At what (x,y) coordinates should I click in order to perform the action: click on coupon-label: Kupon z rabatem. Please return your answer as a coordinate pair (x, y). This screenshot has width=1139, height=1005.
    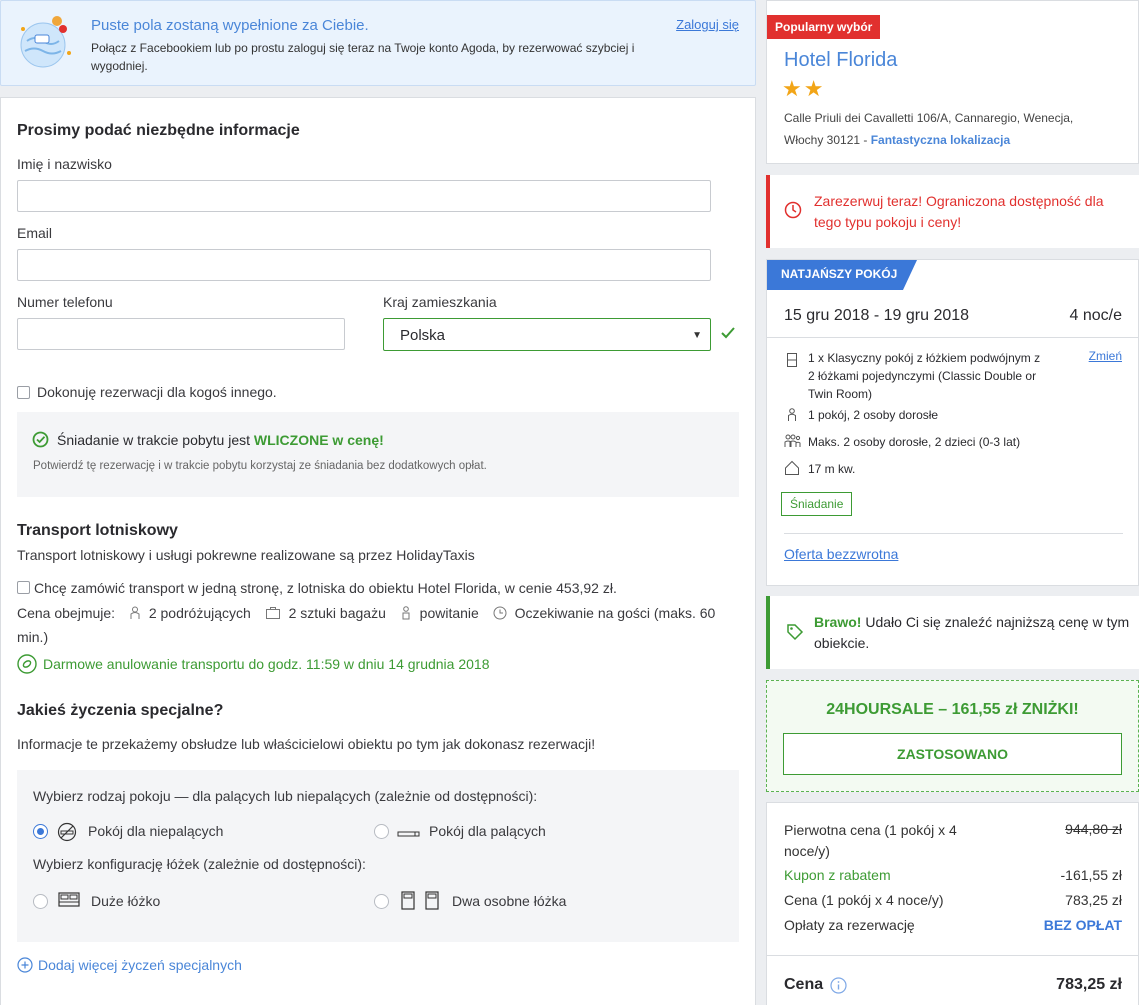
    Looking at the image, I should click on (837, 875).